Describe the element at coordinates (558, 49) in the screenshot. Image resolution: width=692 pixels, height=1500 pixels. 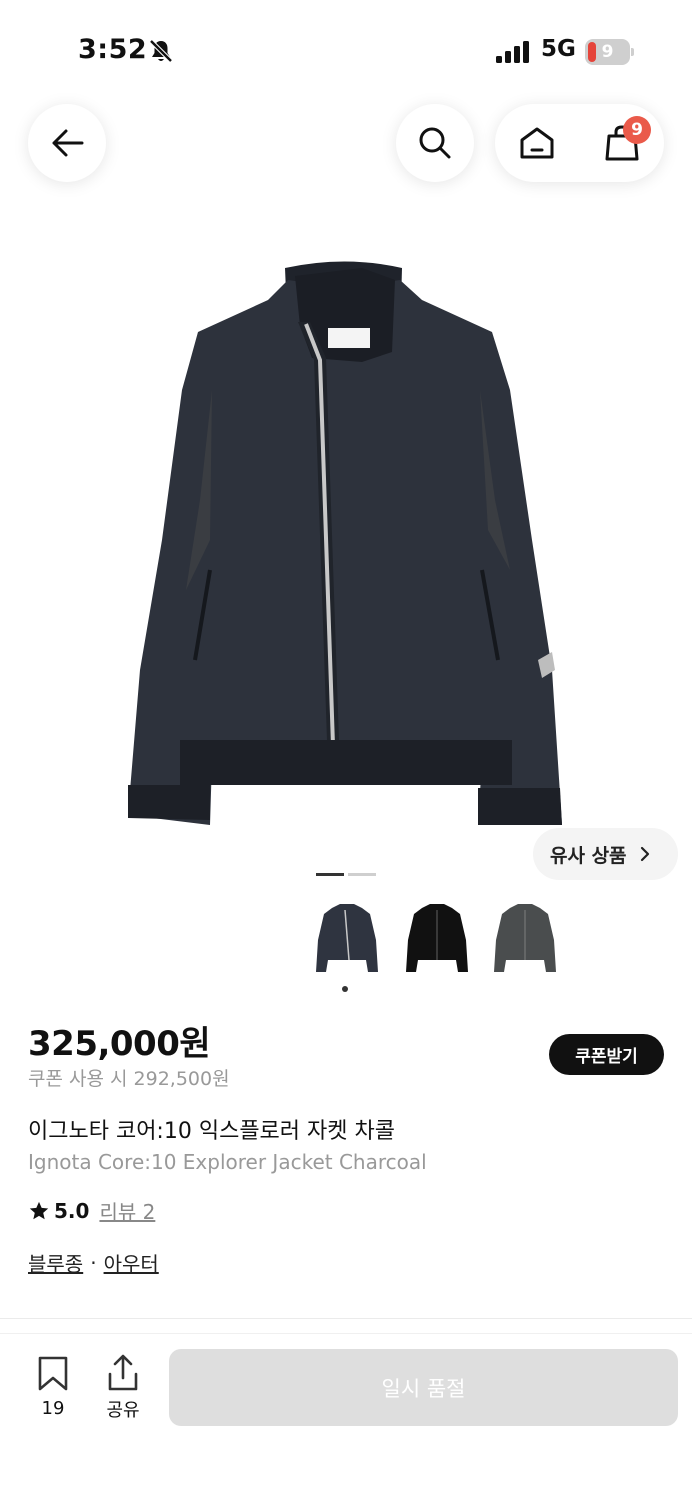
I see `network-type: 5G` at that location.